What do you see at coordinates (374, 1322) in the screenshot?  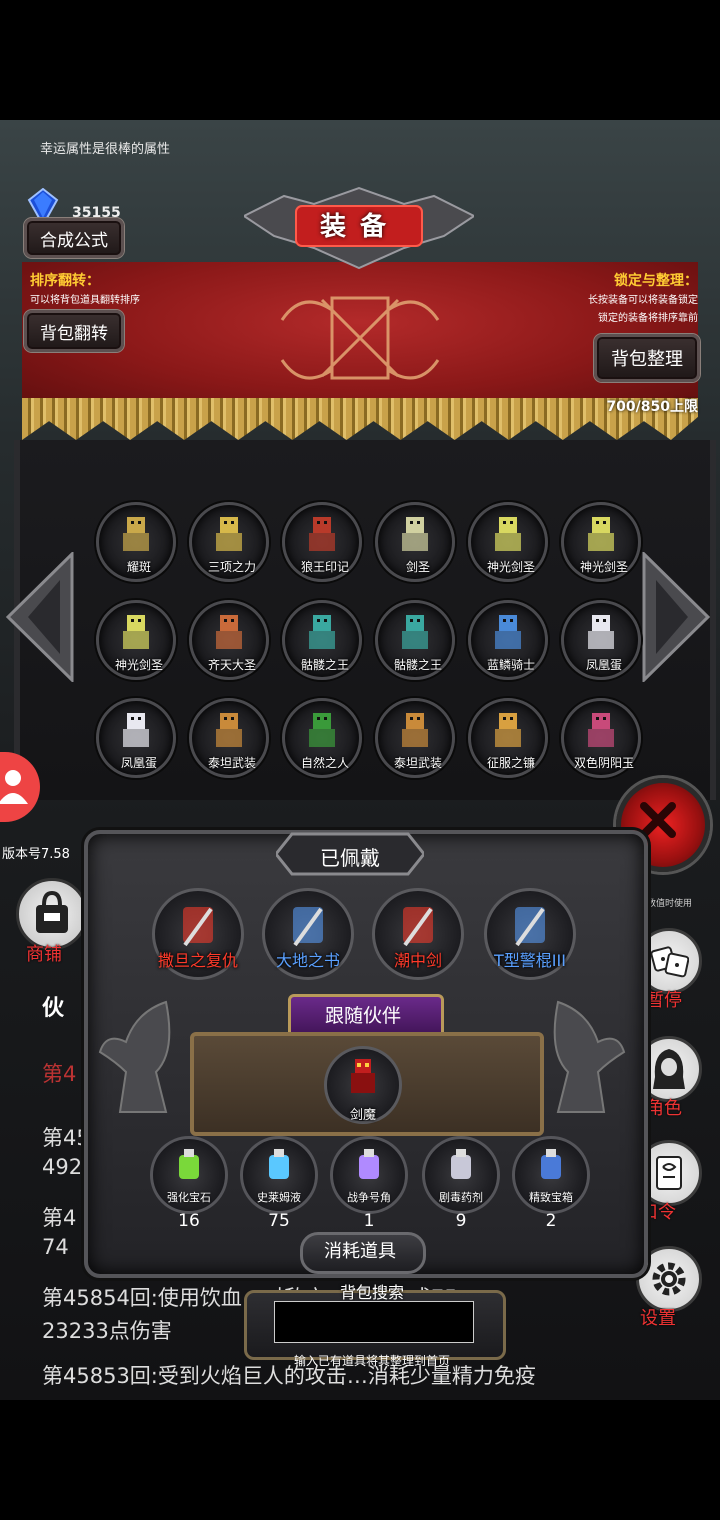 I see `bag-search-input` at bounding box center [374, 1322].